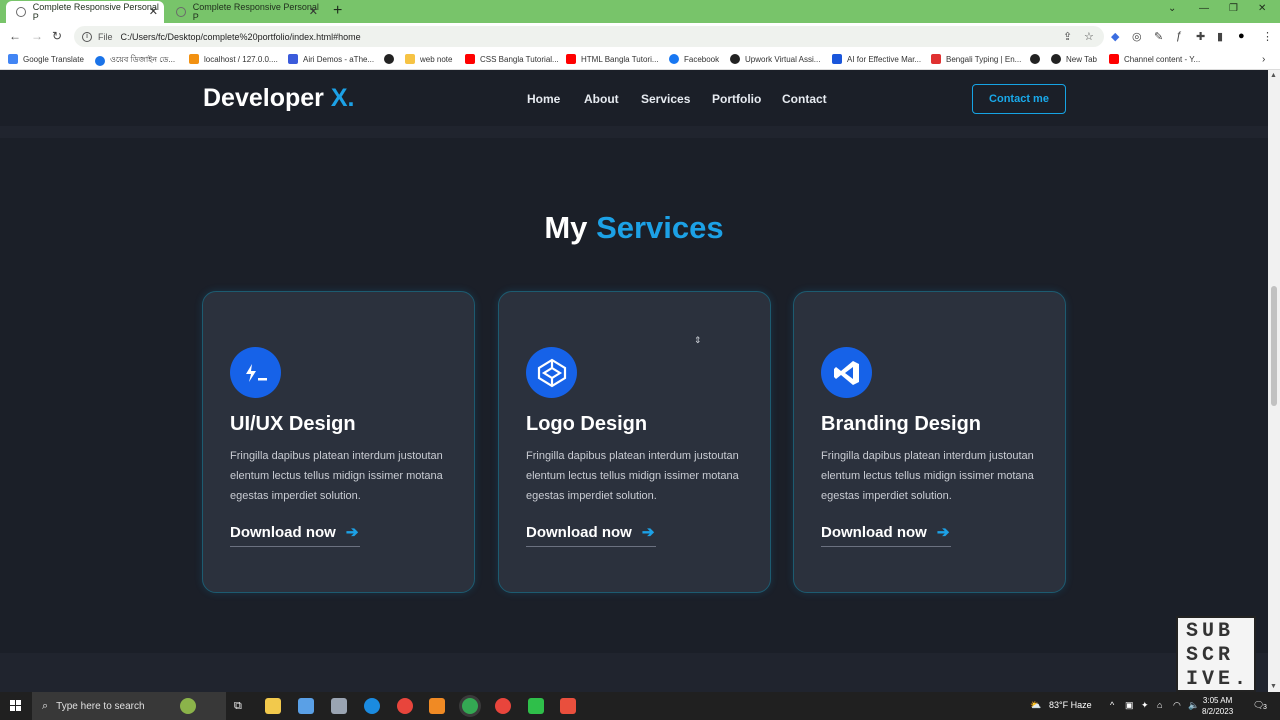 Image resolution: width=1280 pixels, height=720 pixels. I want to click on weather-icon: ⛅, so click(1036, 705).